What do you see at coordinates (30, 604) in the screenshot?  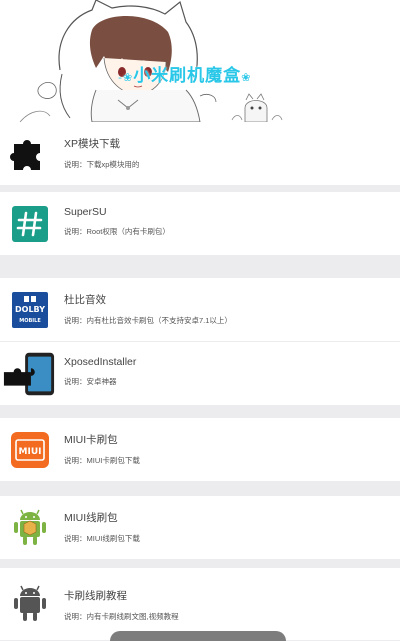 I see `android-robot-icon` at bounding box center [30, 604].